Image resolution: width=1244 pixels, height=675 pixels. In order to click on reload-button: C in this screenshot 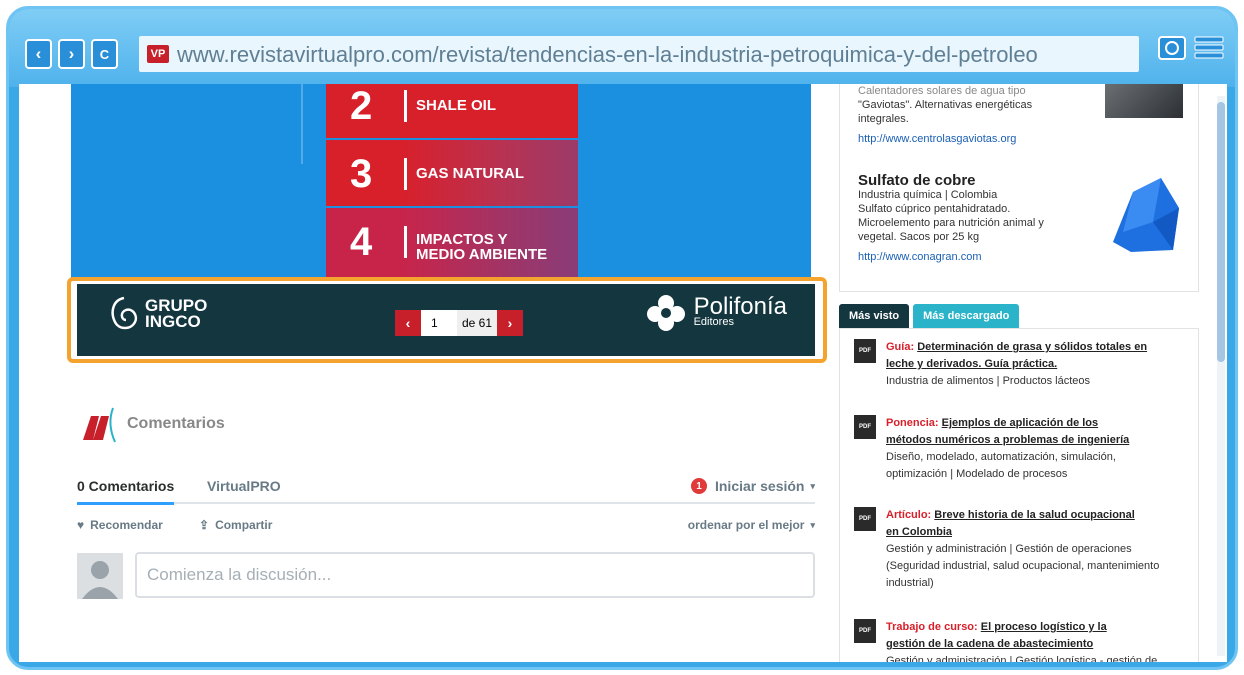, I will do `click(104, 54)`.